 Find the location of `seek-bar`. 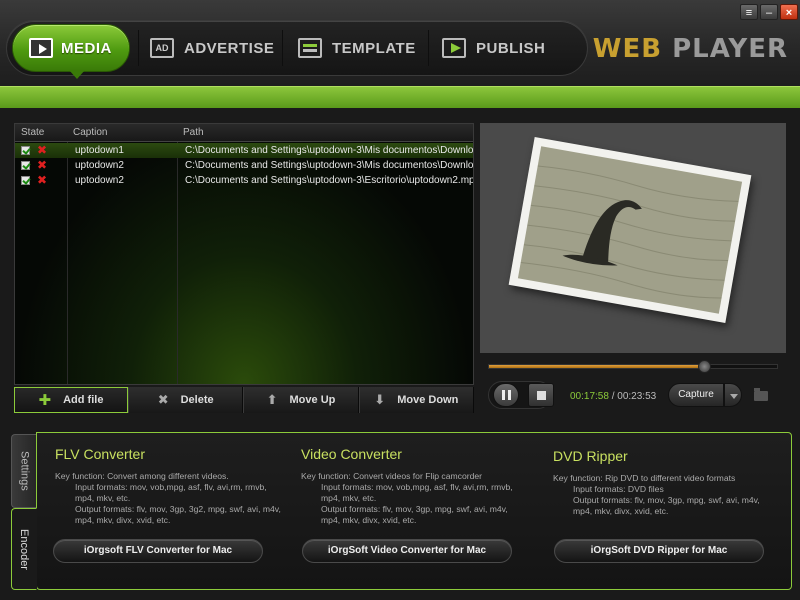

seek-bar is located at coordinates (633, 366).